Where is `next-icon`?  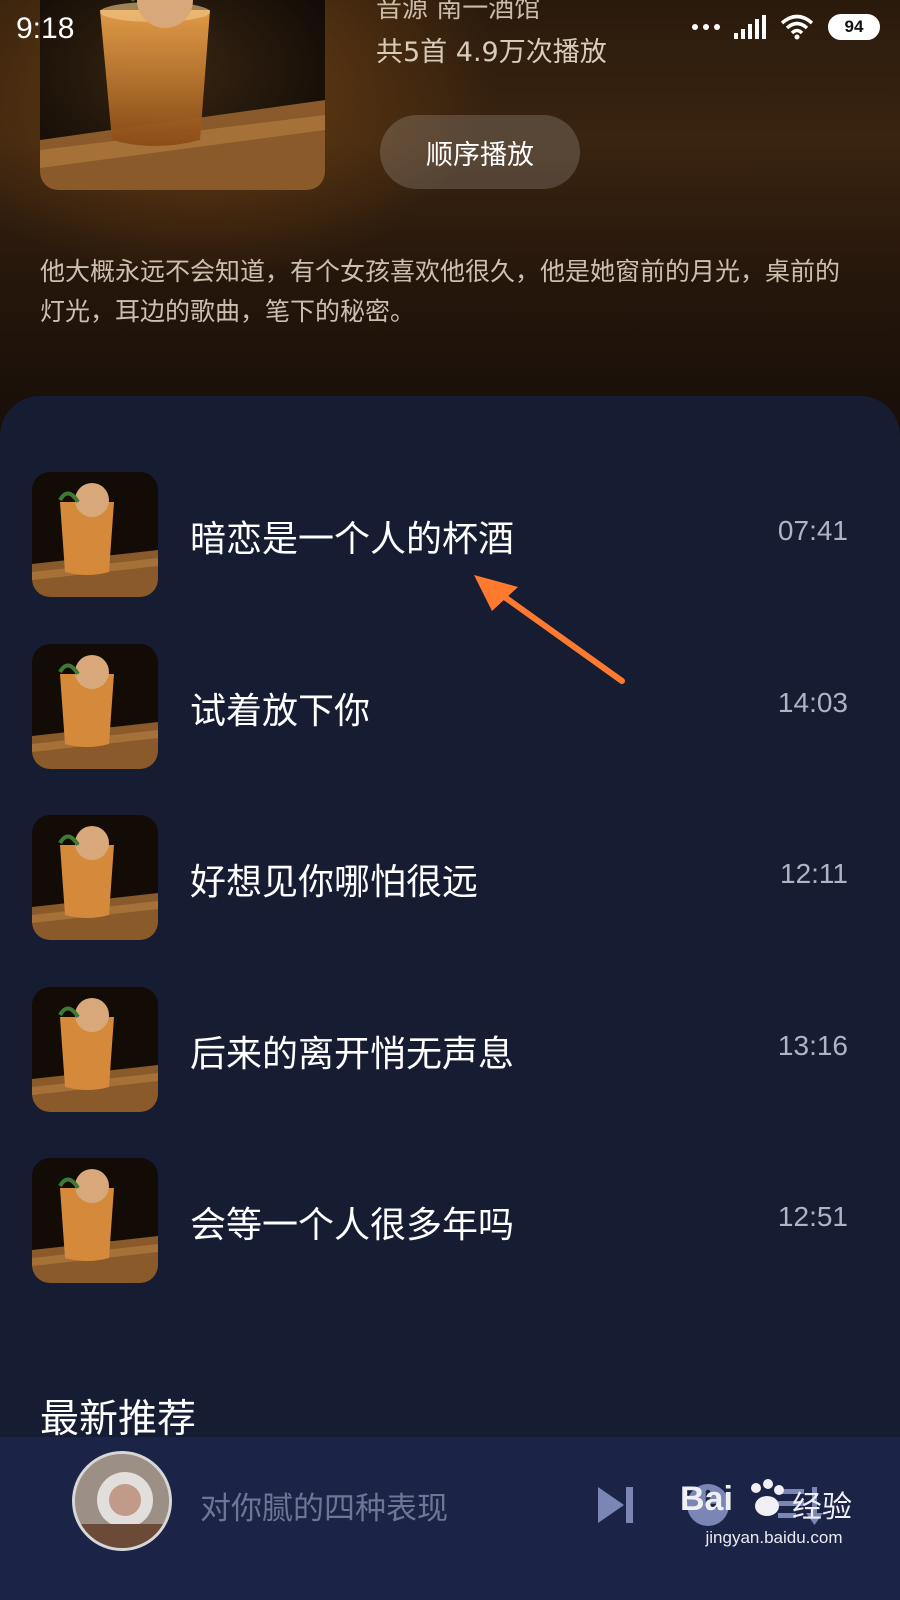
next-icon is located at coordinates (616, 1505).